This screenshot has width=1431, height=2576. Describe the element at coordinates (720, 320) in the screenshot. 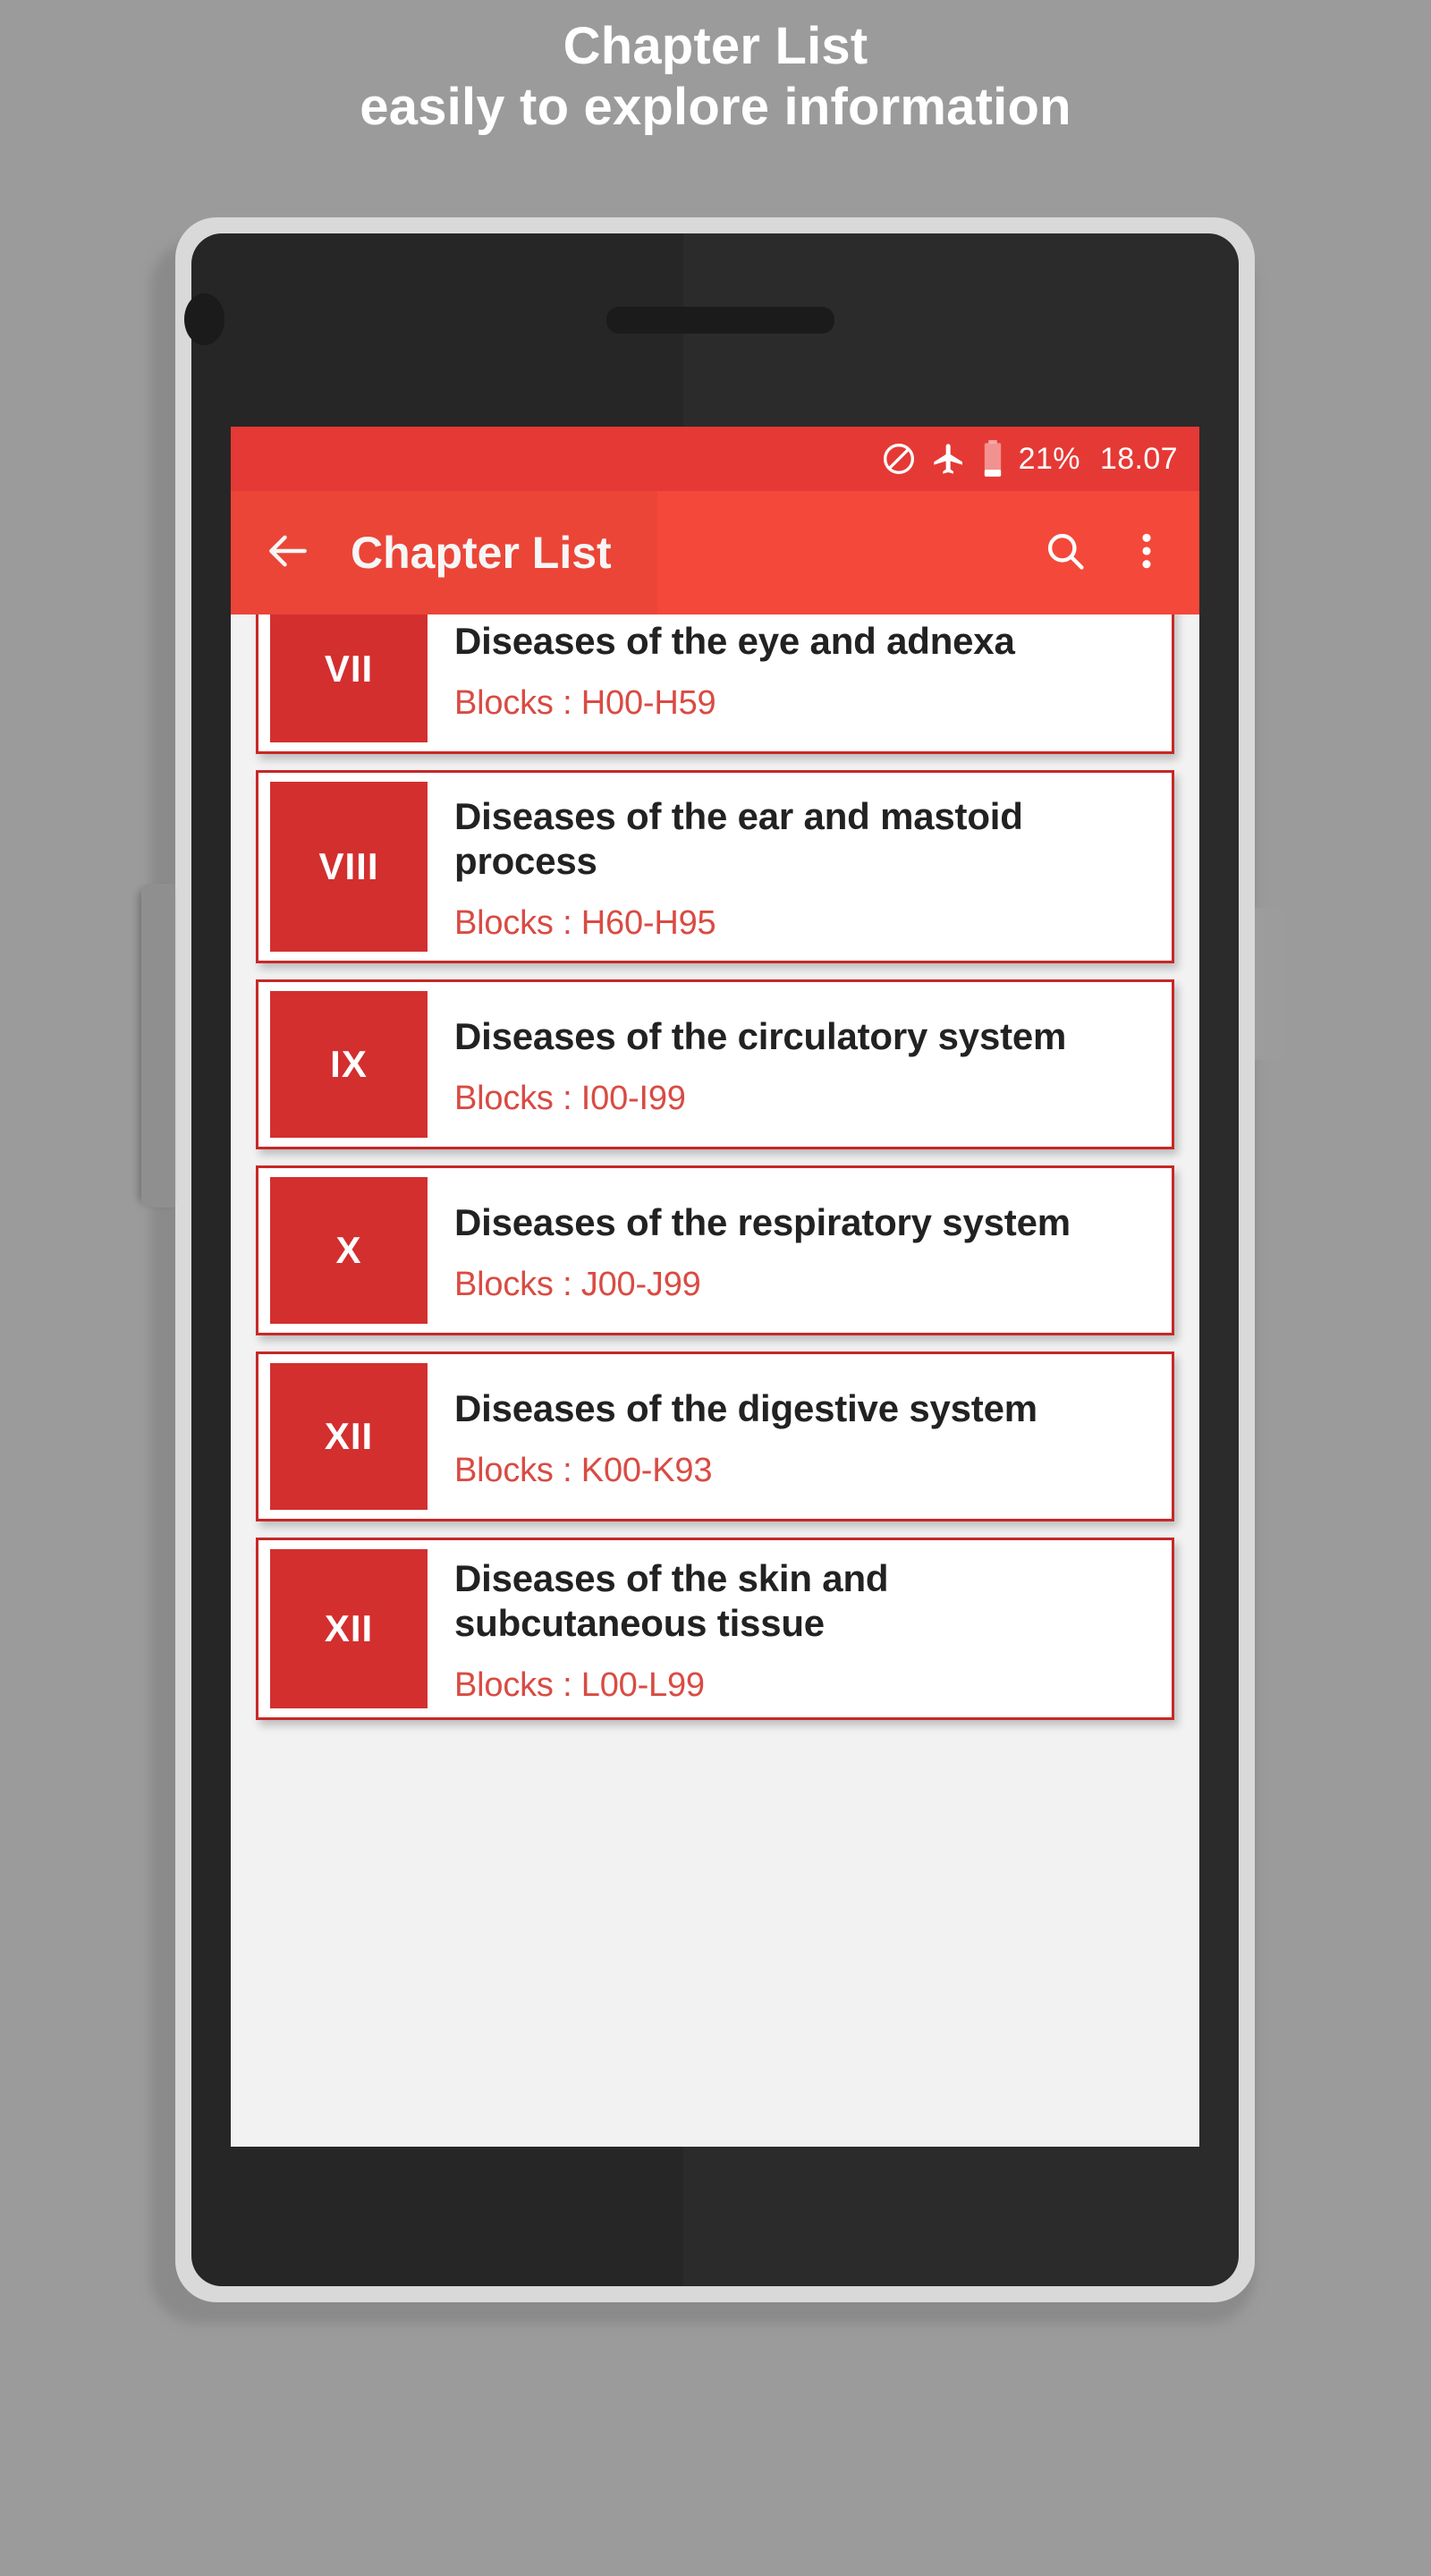

I see `earpiece-speaker-icon` at that location.